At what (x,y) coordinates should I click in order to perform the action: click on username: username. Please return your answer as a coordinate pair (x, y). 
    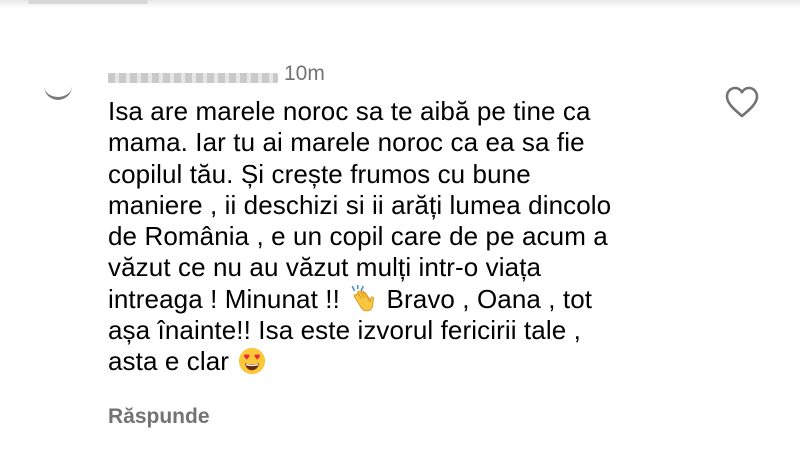
    Looking at the image, I should click on (193, 78).